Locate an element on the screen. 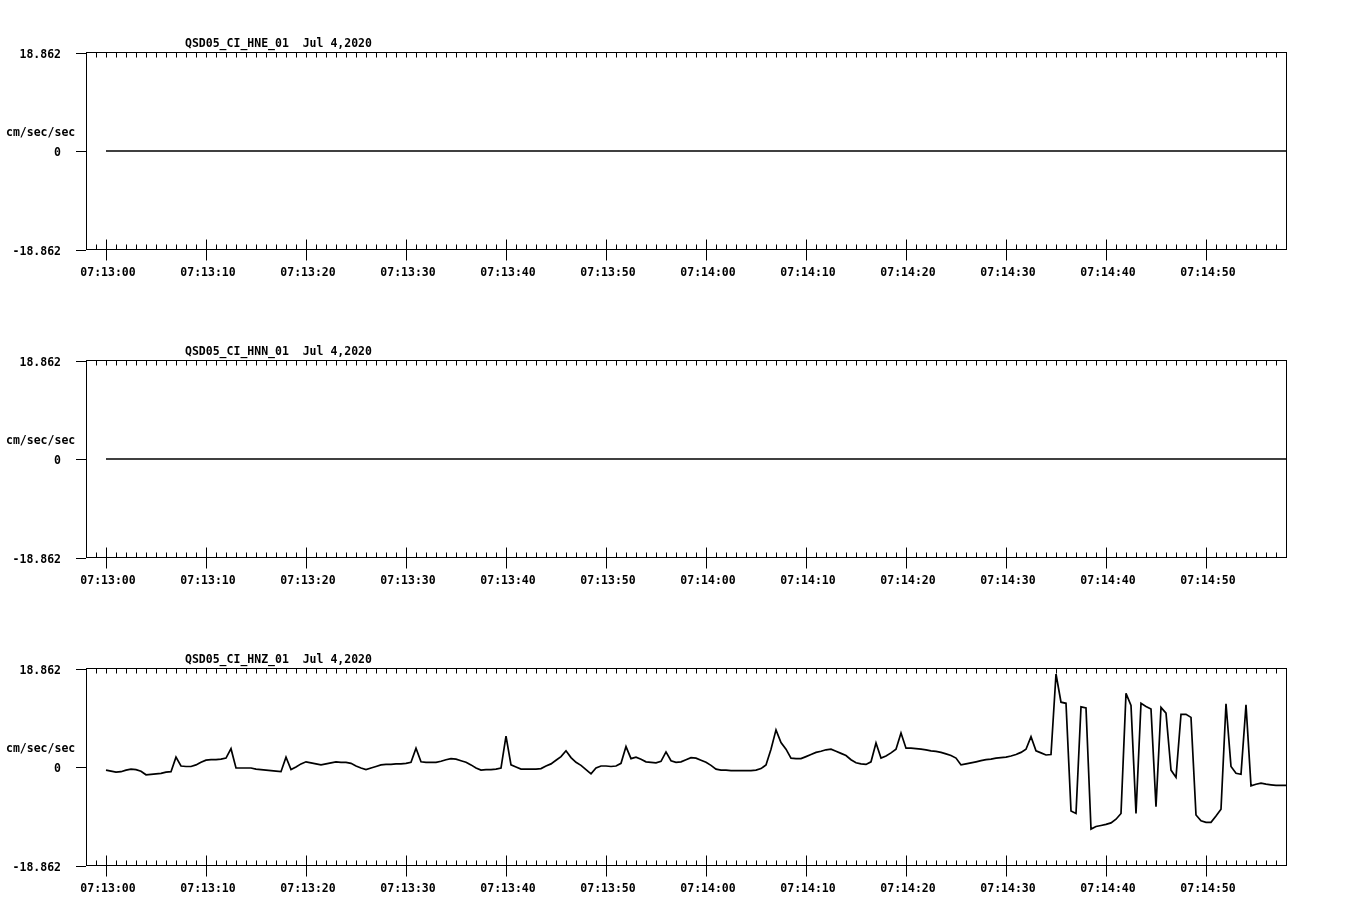 The width and height of the screenshot is (1358, 924). chart-title: QSD05_CI_HNN_01 Jul 4,2020 is located at coordinates (278, 350).